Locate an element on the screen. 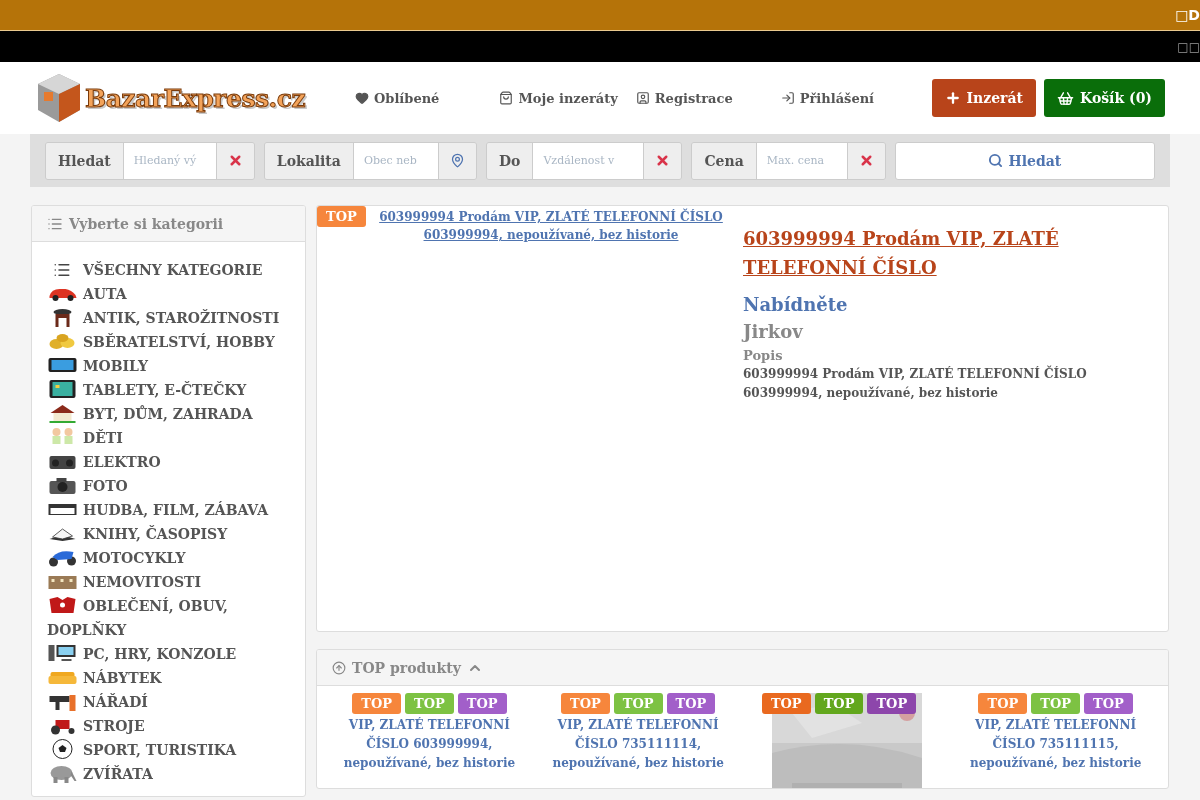  category-link: SBĚRATELSTVÍ, HOBBY is located at coordinates (176, 342).